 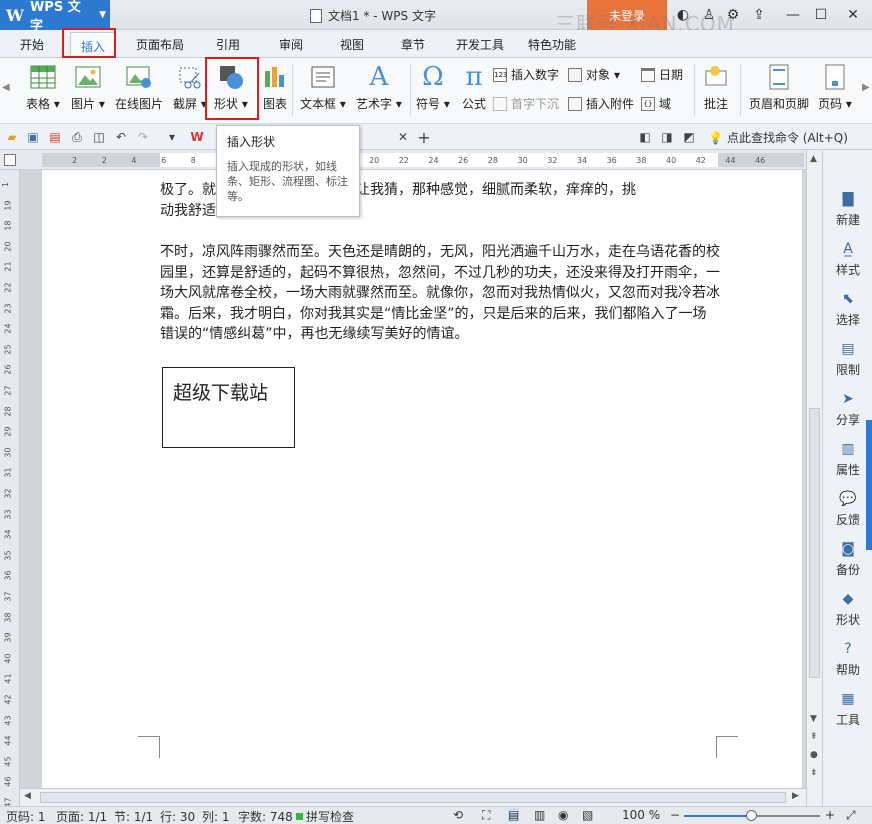 I want to click on panel-style: A̲ 样式, so click(x=847, y=259).